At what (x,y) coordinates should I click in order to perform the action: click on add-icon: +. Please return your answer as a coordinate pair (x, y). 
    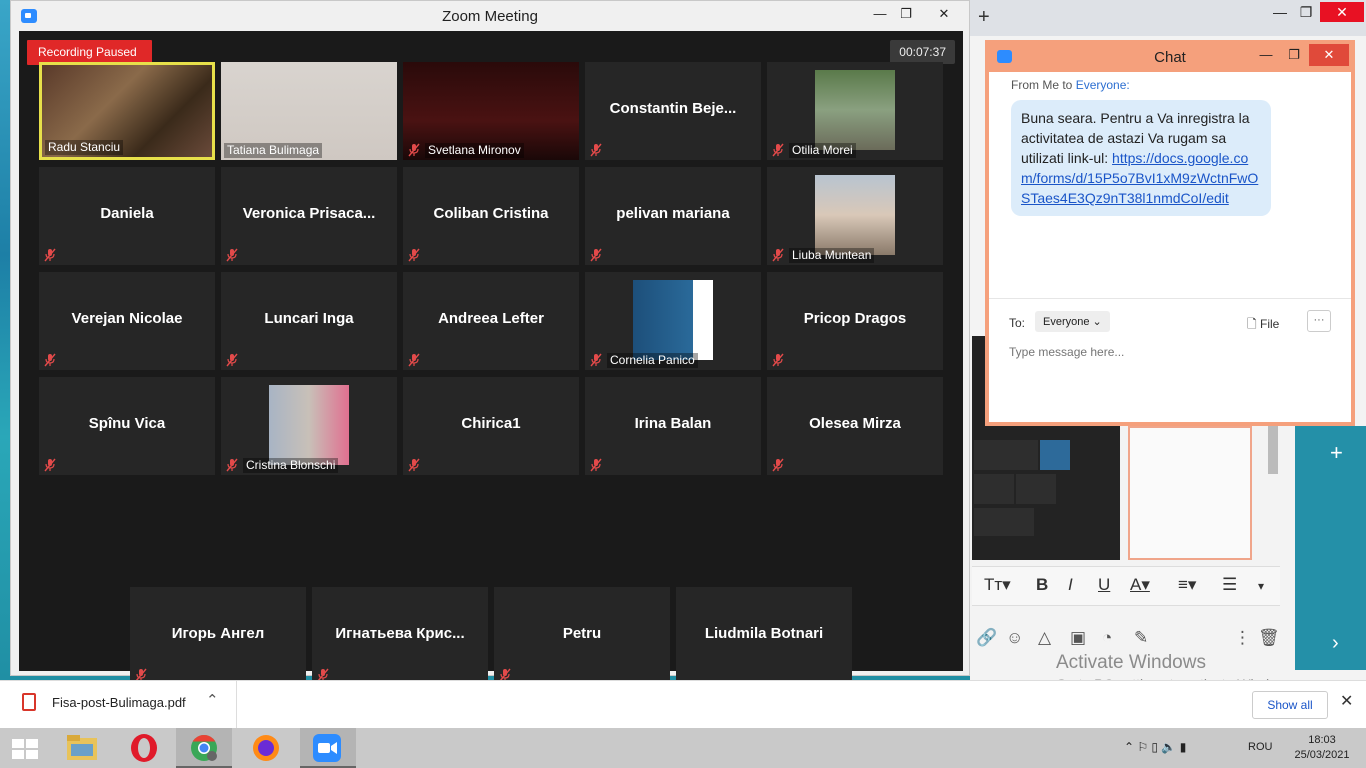
    Looking at the image, I should click on (1336, 453).